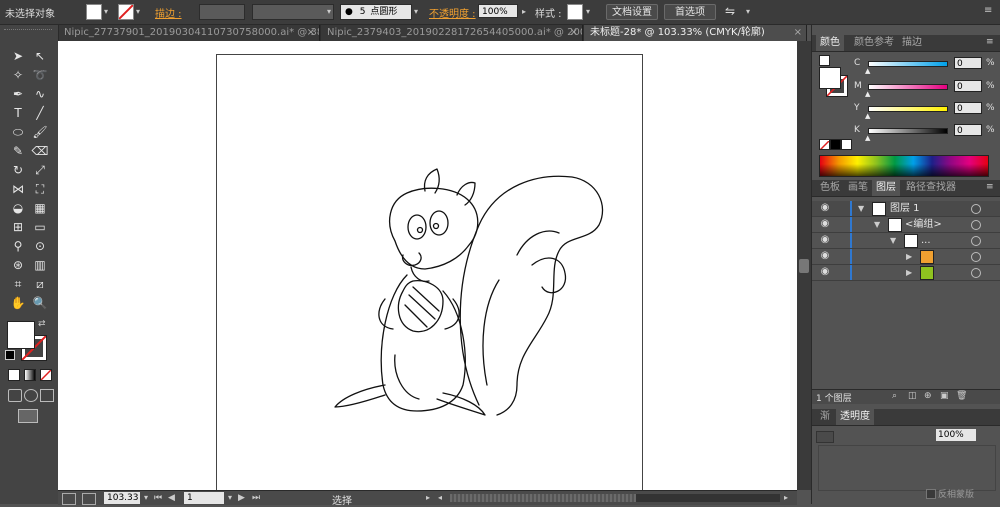 Image resolution: width=1000 pixels, height=507 pixels. What do you see at coordinates (855, 417) in the screenshot?
I see `tab-transparency: 透明度` at bounding box center [855, 417].